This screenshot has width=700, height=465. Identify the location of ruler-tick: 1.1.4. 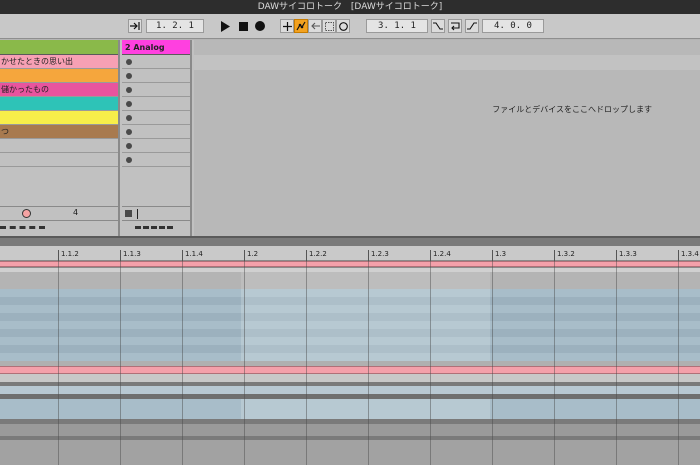
(192, 255).